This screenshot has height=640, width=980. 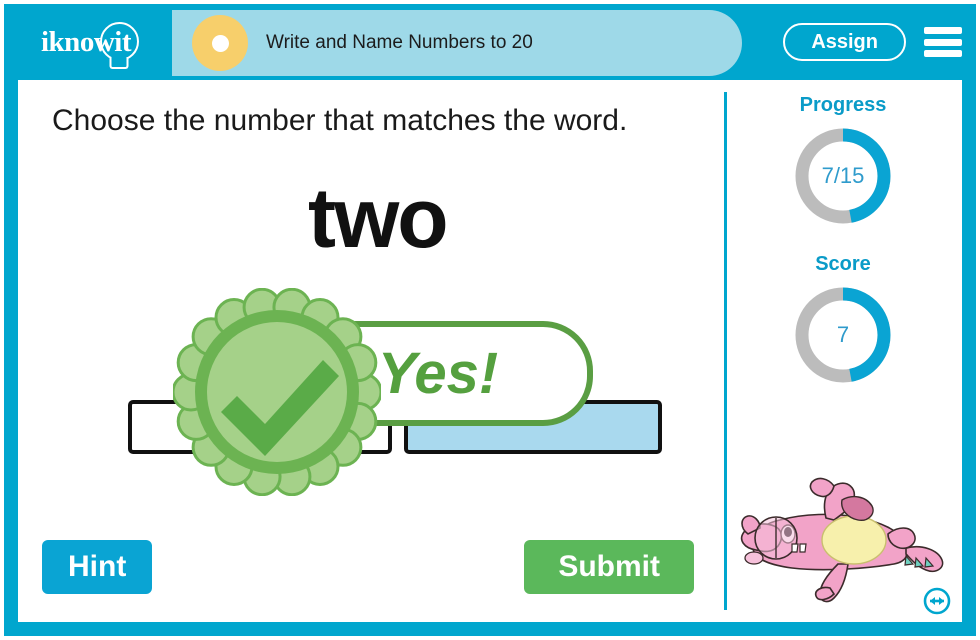 I want to click on header-actions: Assign, so click(x=872, y=42).